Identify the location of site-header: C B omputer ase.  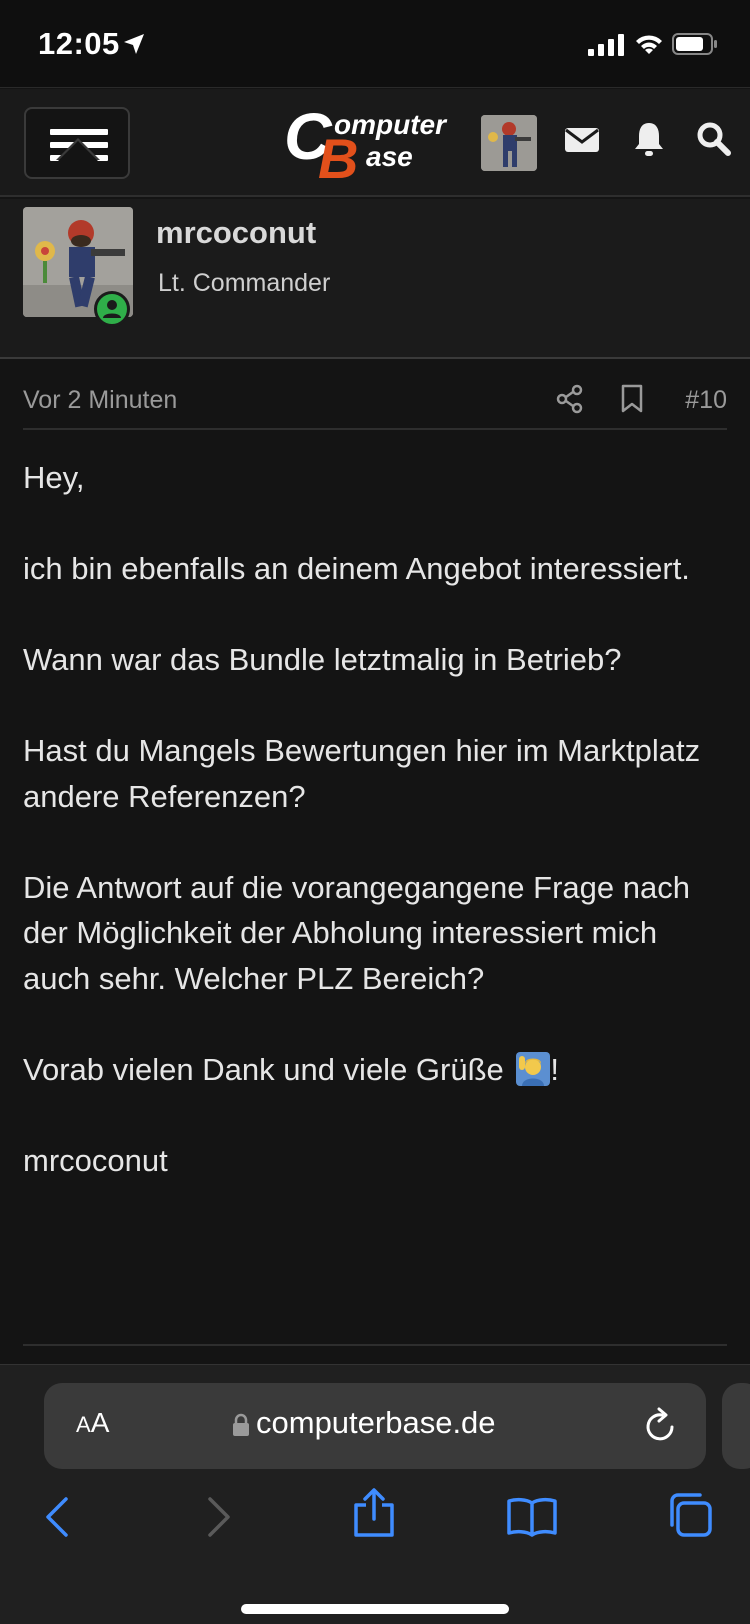
(375, 143).